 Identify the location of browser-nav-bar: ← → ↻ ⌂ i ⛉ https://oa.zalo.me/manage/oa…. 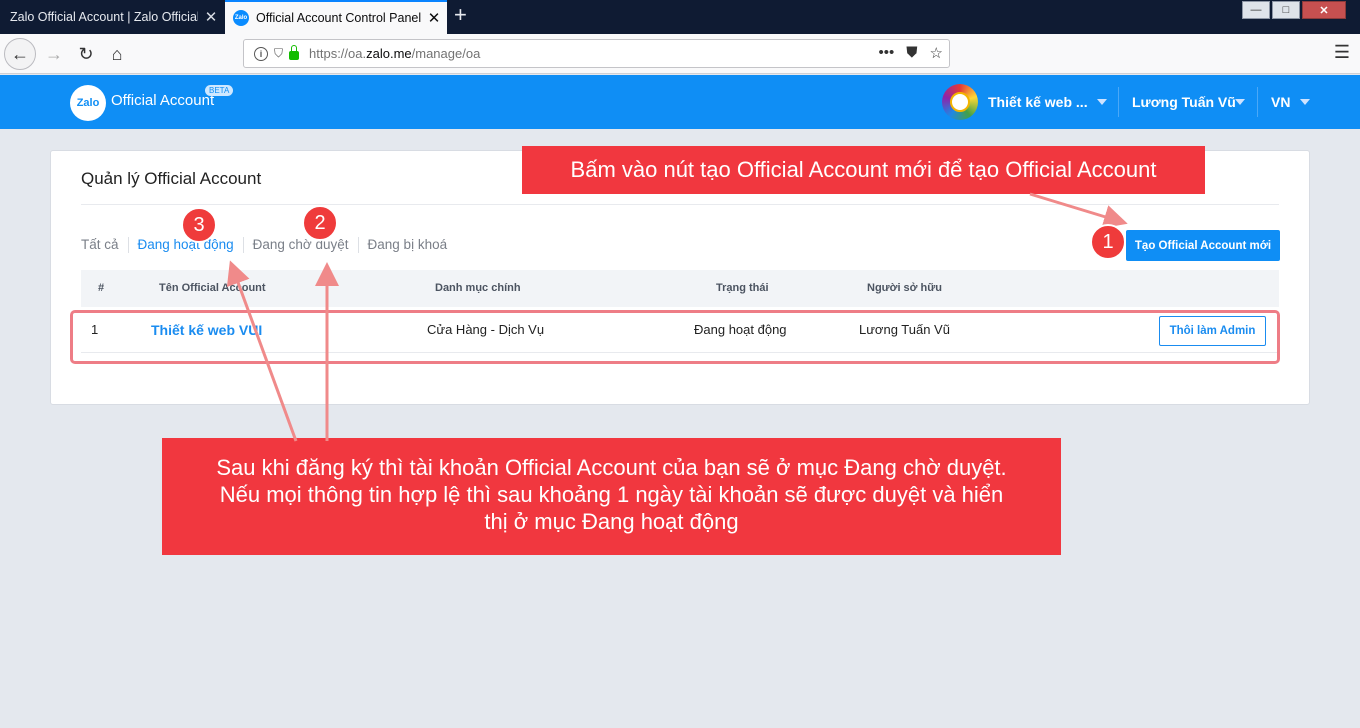
(680, 54).